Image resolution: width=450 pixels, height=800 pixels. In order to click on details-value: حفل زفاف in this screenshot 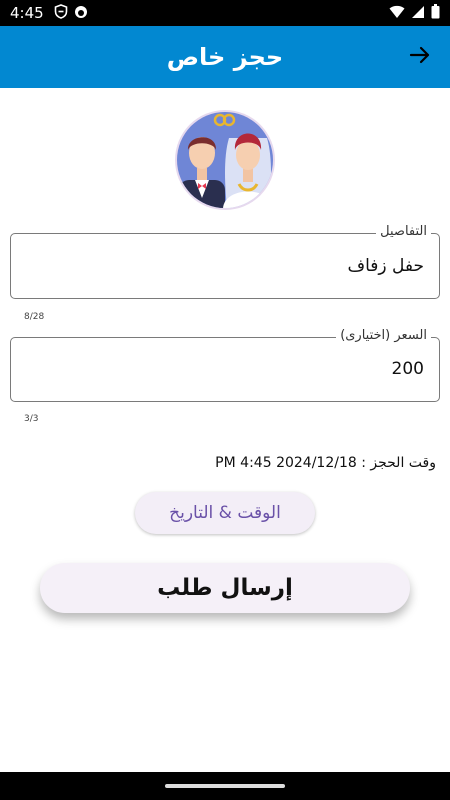, I will do `click(385, 266)`.